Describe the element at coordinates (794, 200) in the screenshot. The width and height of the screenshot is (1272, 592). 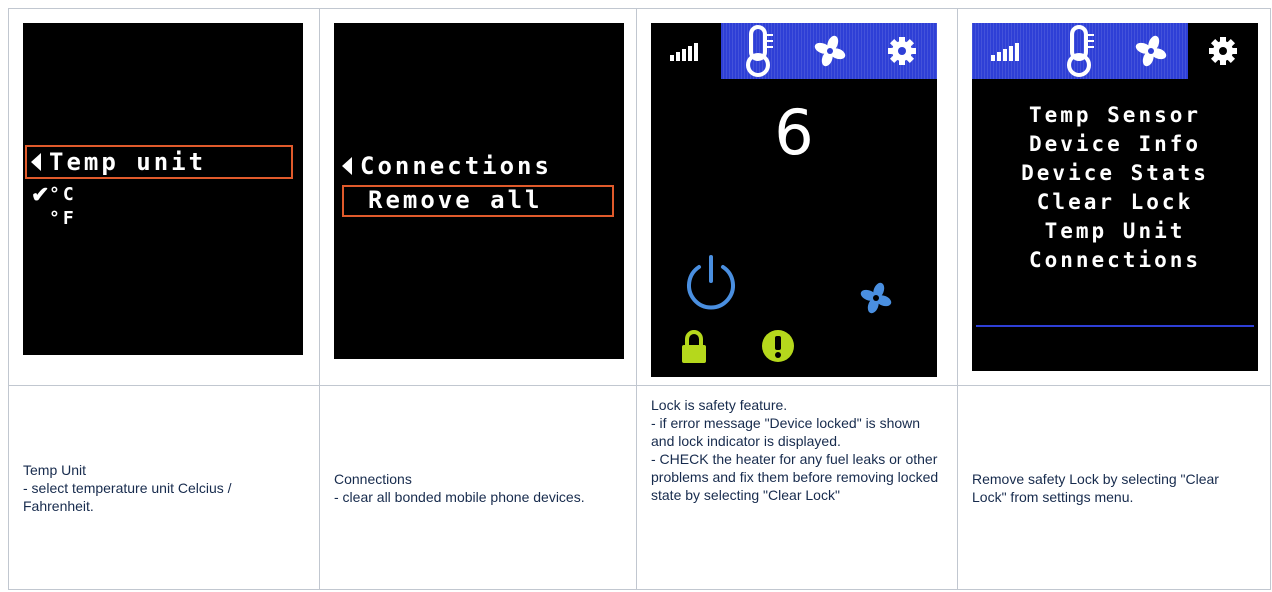
I see `main-screen: 6` at that location.